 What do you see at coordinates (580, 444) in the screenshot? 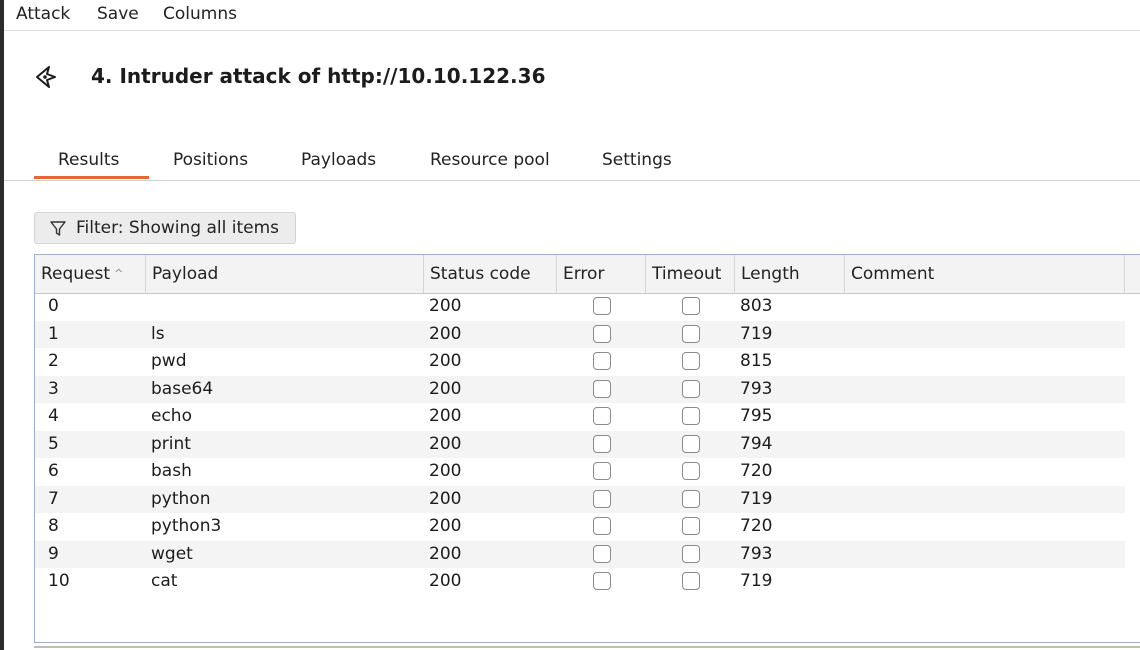
I see `table-row: 5 print 200 794` at bounding box center [580, 444].